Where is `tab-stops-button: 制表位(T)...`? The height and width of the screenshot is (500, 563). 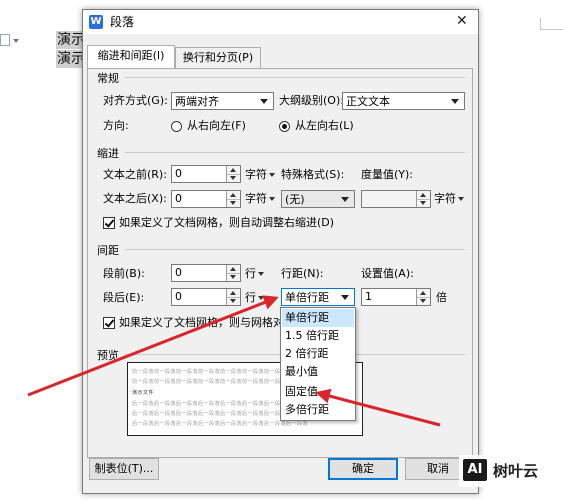
tab-stops-button: 制表位(T)... is located at coordinates (124, 469).